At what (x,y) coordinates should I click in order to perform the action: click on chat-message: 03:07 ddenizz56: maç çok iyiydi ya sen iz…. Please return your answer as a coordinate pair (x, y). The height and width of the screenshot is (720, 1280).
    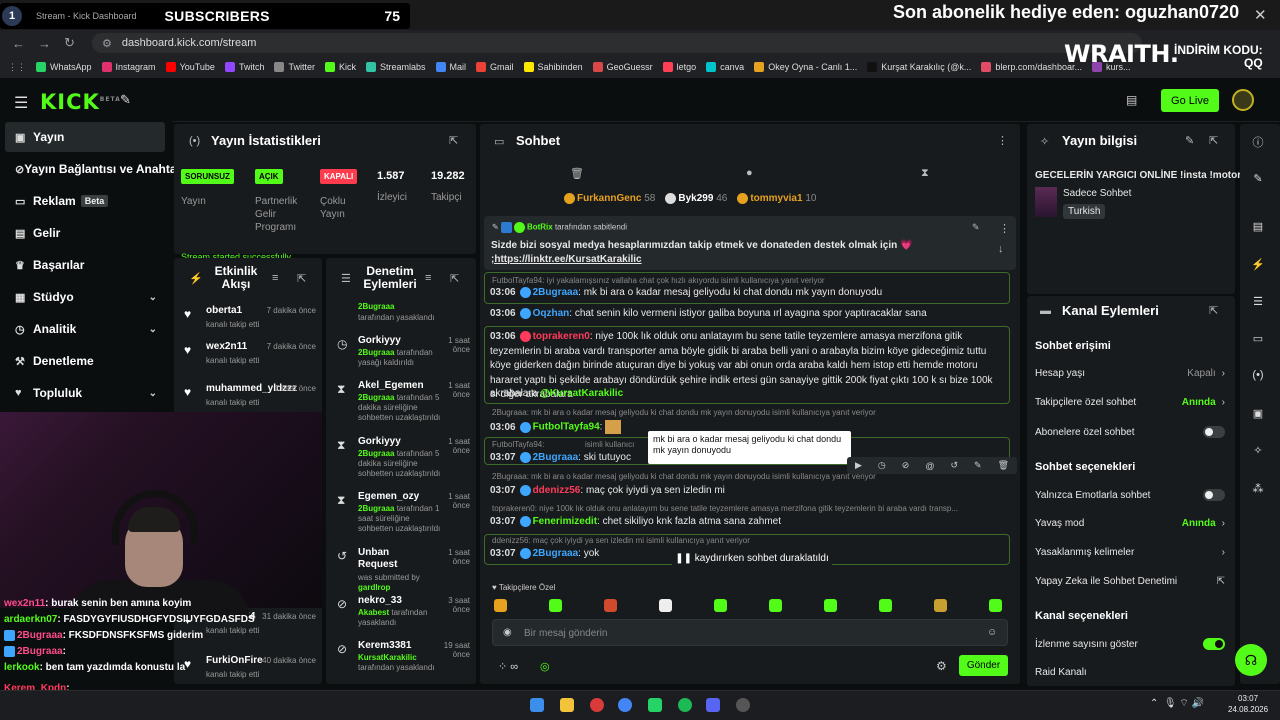
    Looking at the image, I should click on (607, 490).